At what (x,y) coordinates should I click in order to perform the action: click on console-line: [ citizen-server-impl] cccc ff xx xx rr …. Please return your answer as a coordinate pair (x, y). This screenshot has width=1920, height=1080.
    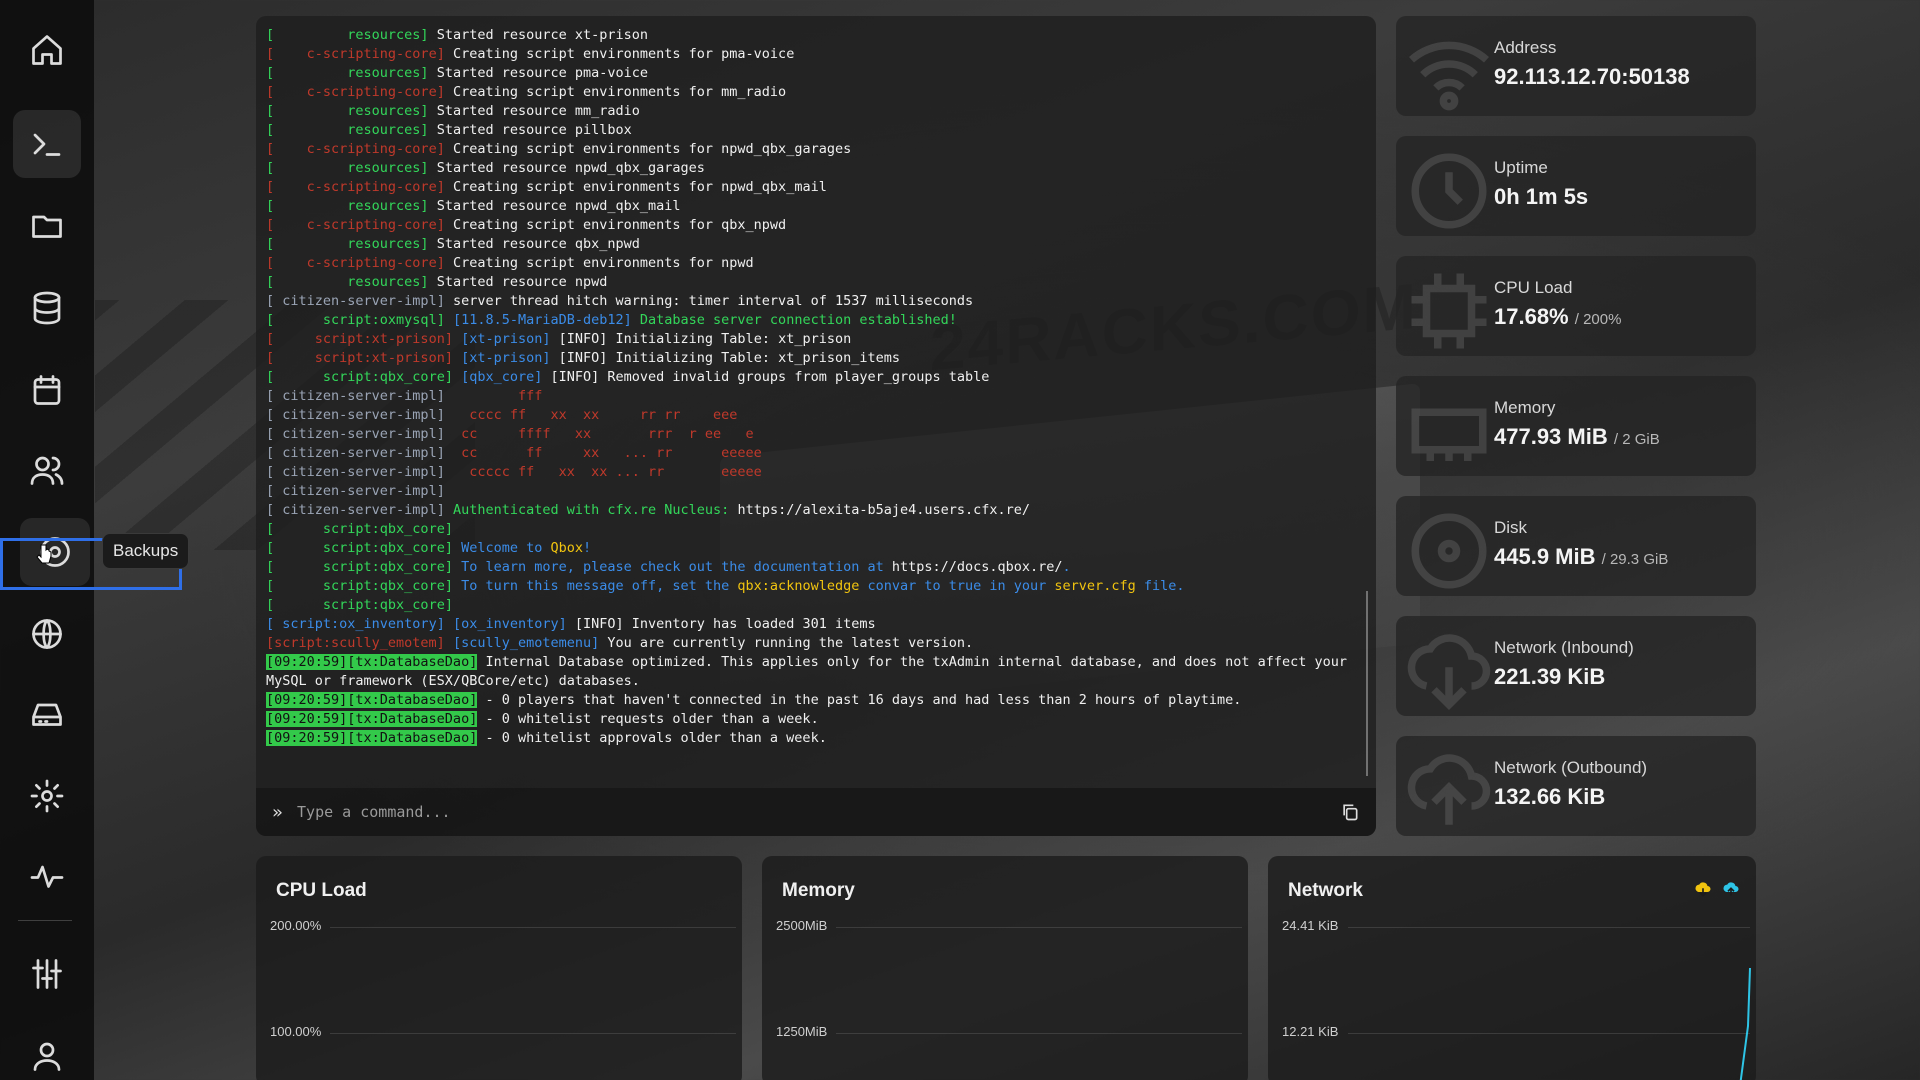
    Looking at the image, I should click on (813, 415).